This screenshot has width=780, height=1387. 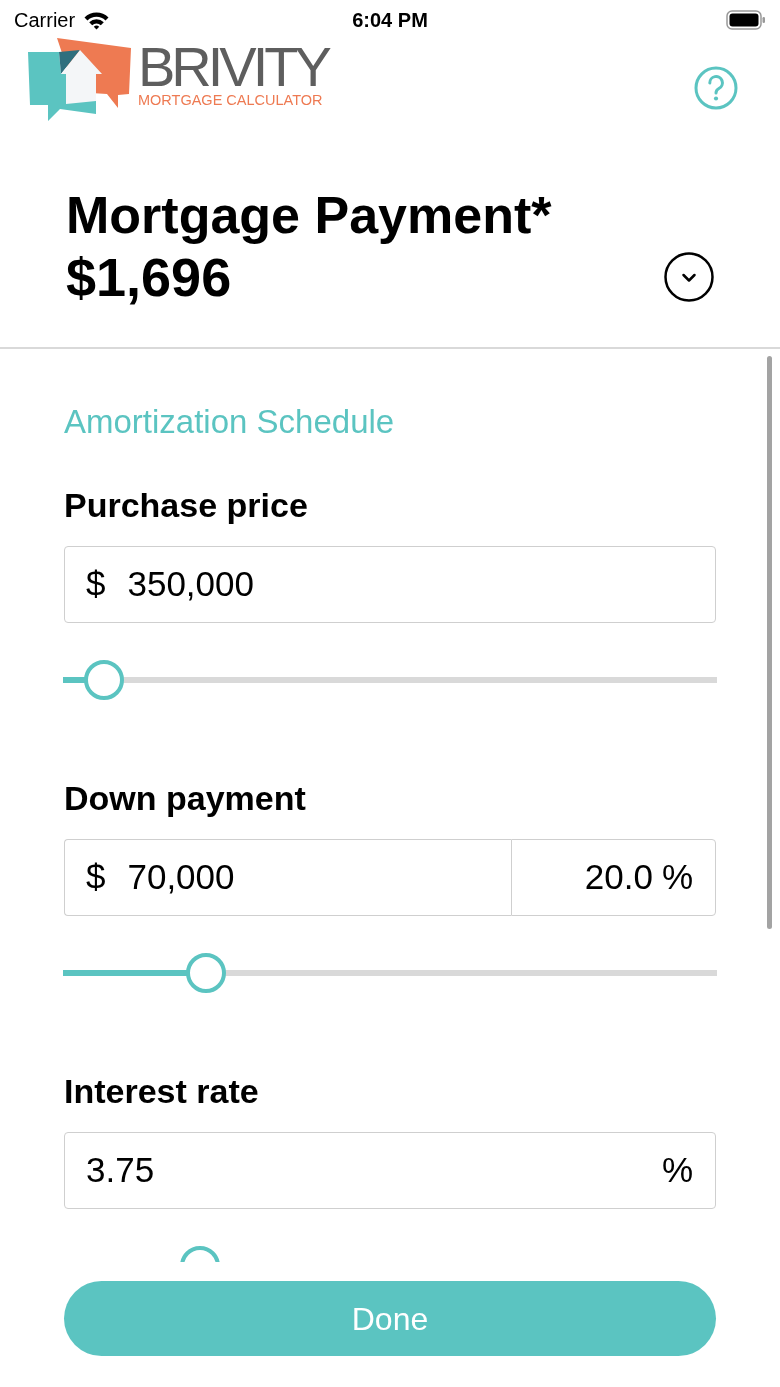 I want to click on field-label: Interest rate, so click(x=162, y=1090).